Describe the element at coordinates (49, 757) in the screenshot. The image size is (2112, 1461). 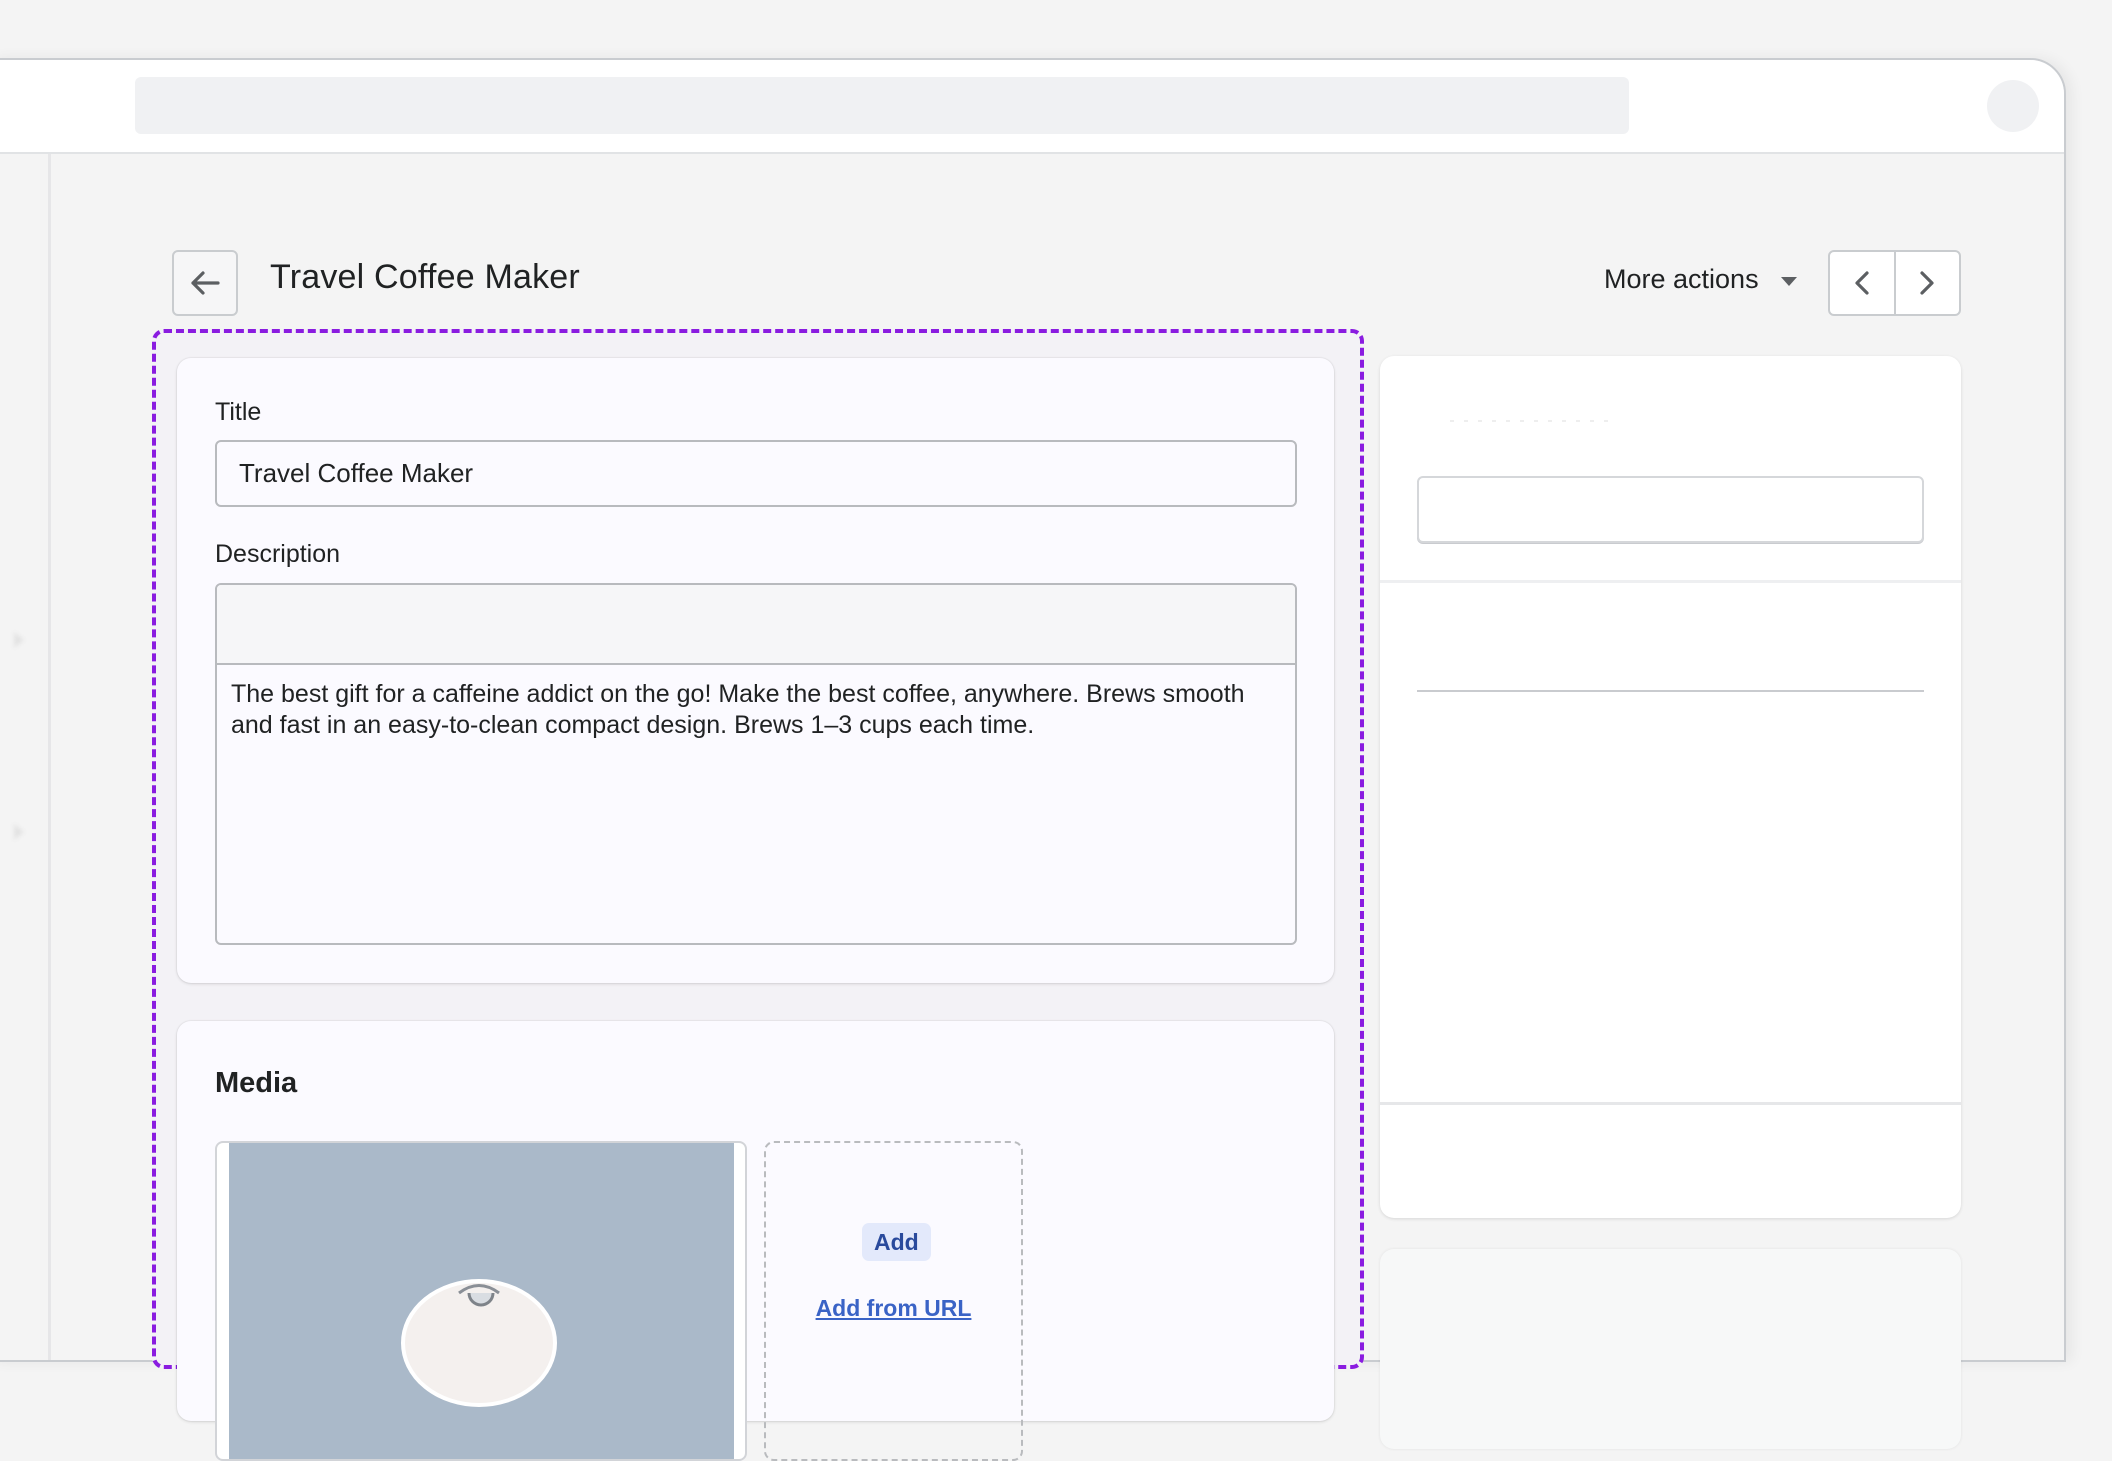
I see `sidebar-divider` at that location.